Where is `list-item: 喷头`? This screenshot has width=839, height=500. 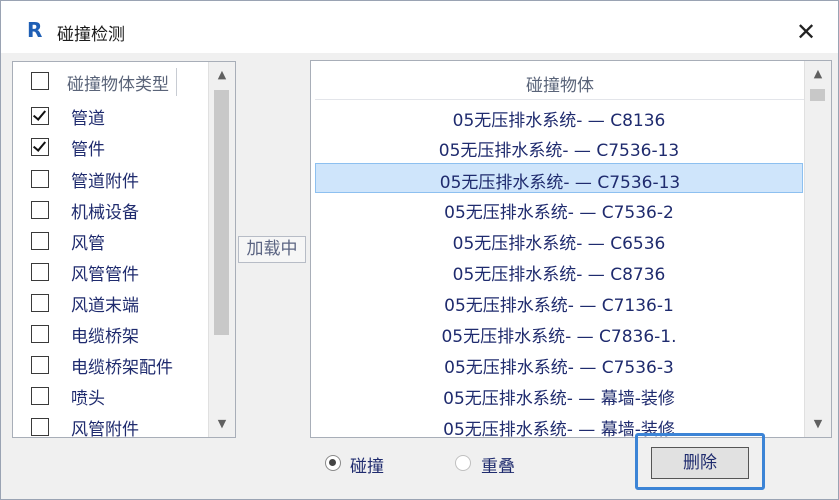
list-item: 喷头 is located at coordinates (110, 395).